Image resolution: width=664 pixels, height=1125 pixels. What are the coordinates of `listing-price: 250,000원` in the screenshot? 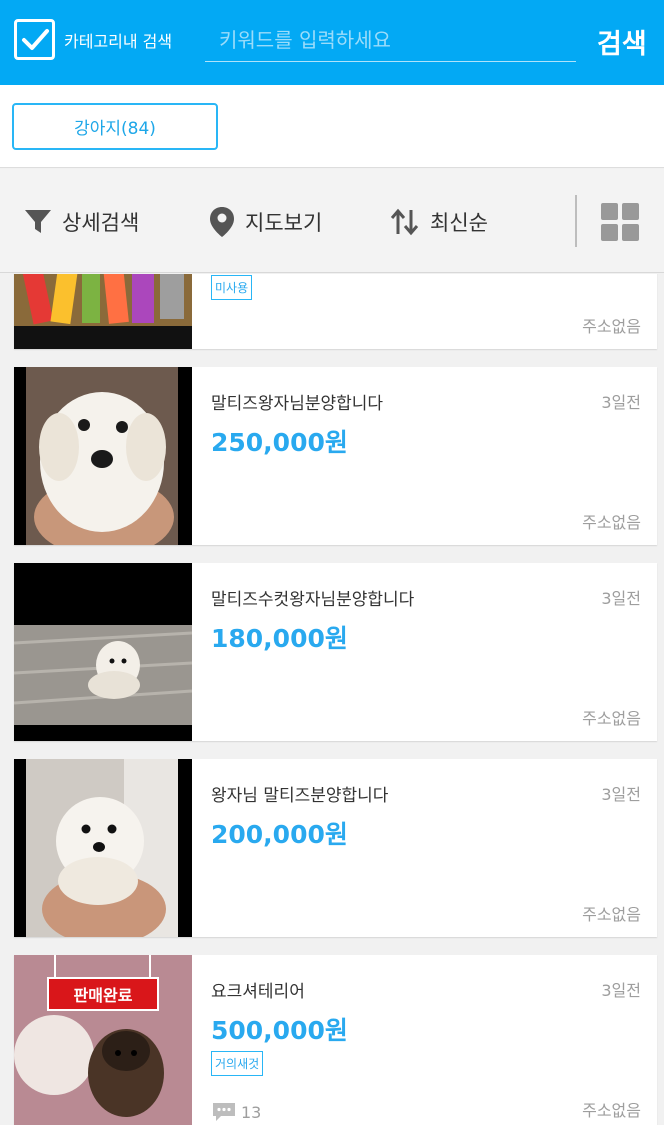 It's located at (279, 442).